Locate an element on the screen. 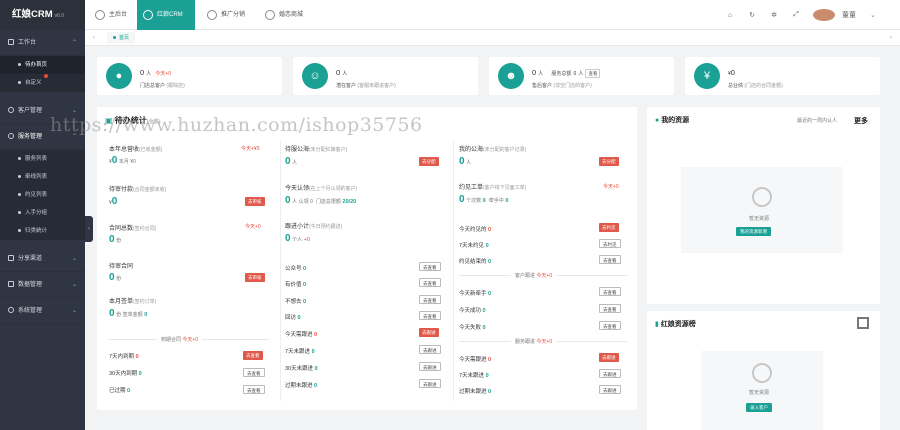 This screenshot has height=430, width=900. mid-row-5-button: 去跟进 is located at coordinates (430, 349).